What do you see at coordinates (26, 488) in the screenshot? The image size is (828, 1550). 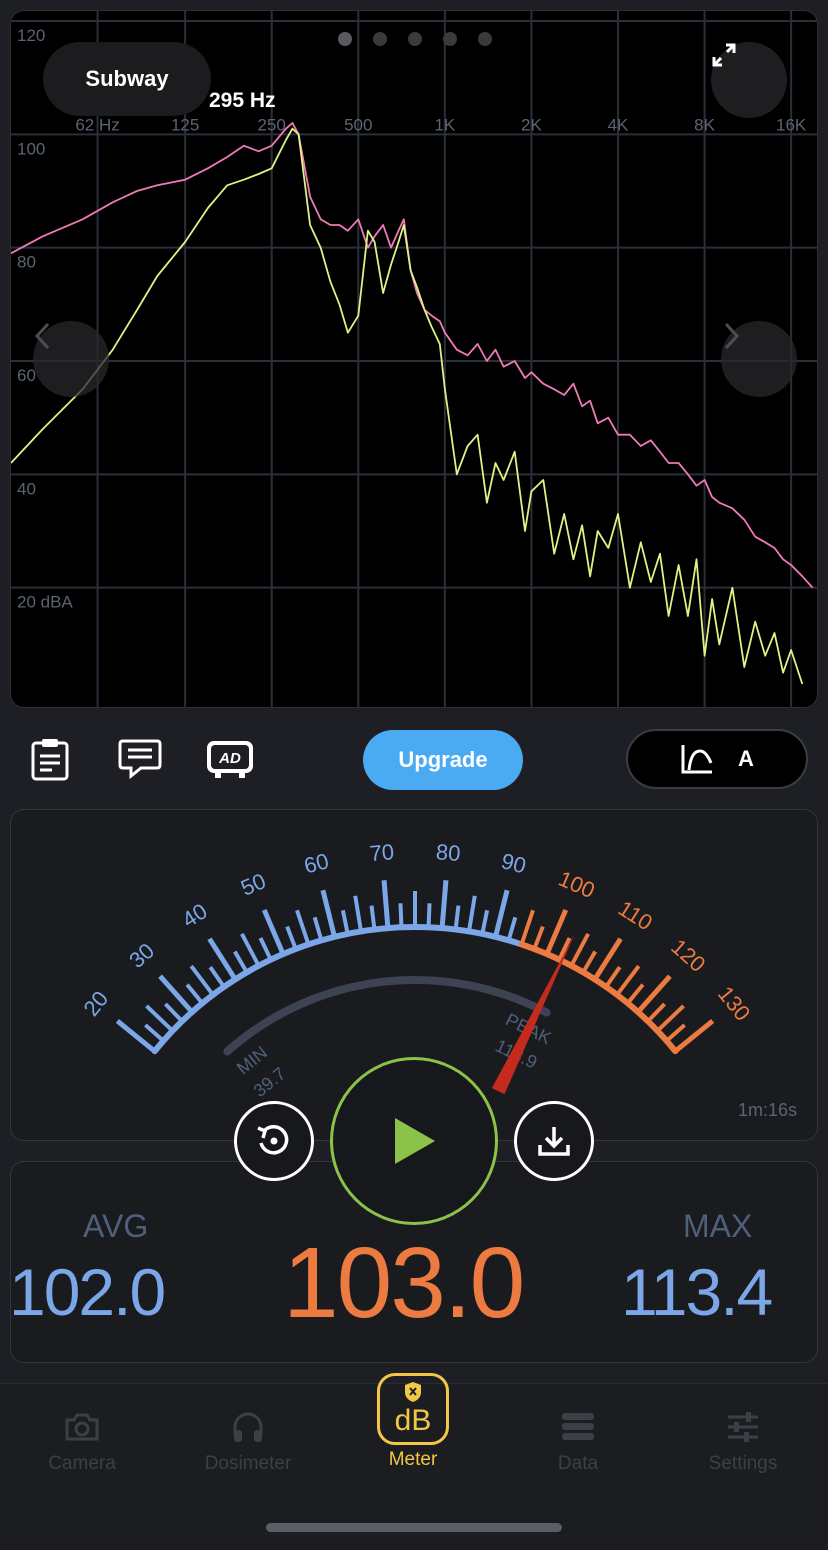 I see `y-tick-label: 40` at bounding box center [26, 488].